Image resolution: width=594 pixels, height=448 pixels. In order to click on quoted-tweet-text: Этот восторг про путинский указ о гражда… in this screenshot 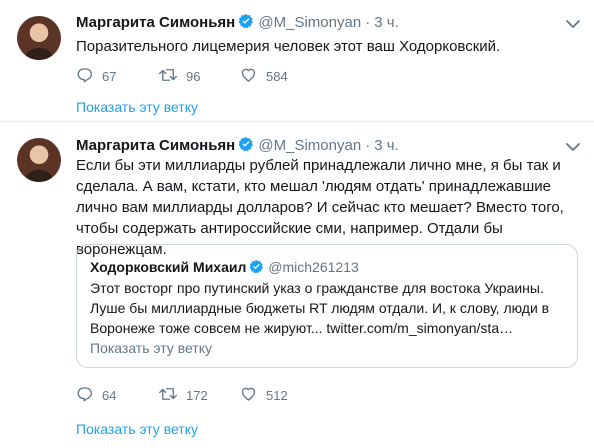, I will do `click(320, 308)`.